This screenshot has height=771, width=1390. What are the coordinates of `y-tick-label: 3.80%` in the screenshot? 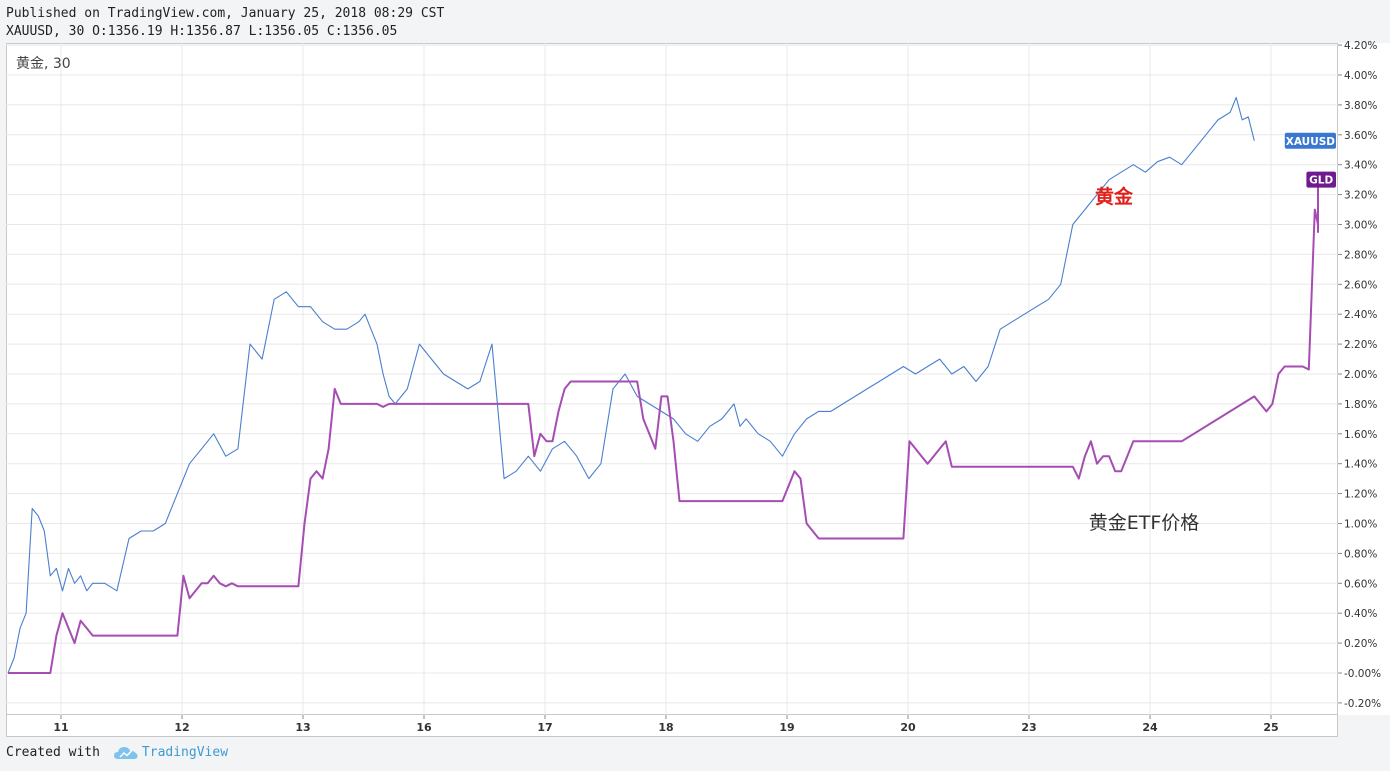 It's located at (1360, 106).